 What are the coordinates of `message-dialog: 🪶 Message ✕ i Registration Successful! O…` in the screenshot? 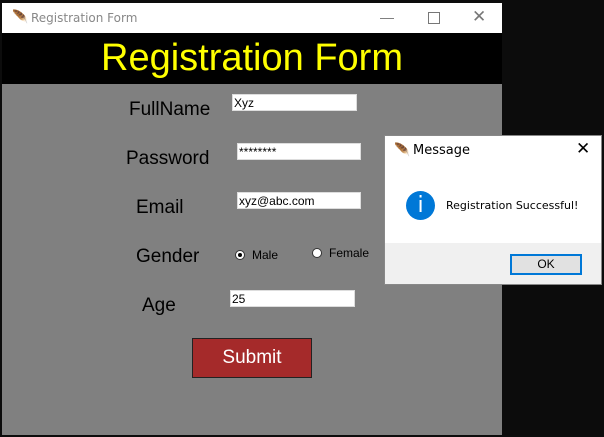 It's located at (493, 210).